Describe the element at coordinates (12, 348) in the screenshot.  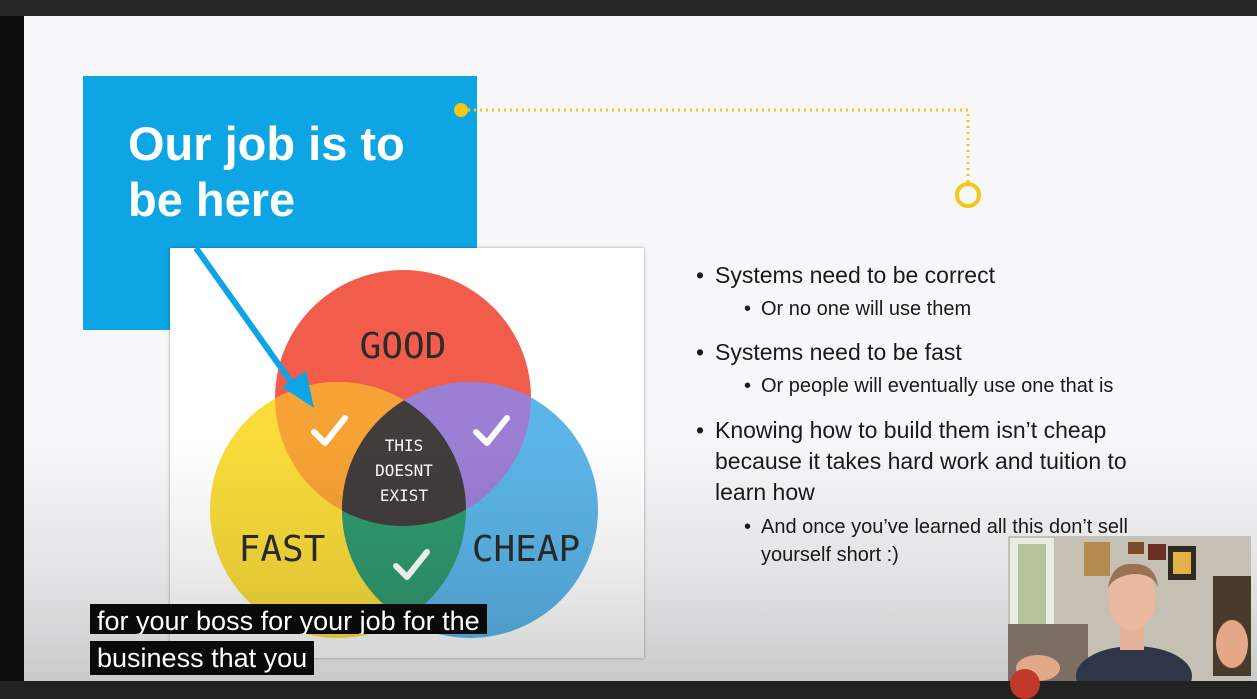
I see `video-left-letterbox` at that location.